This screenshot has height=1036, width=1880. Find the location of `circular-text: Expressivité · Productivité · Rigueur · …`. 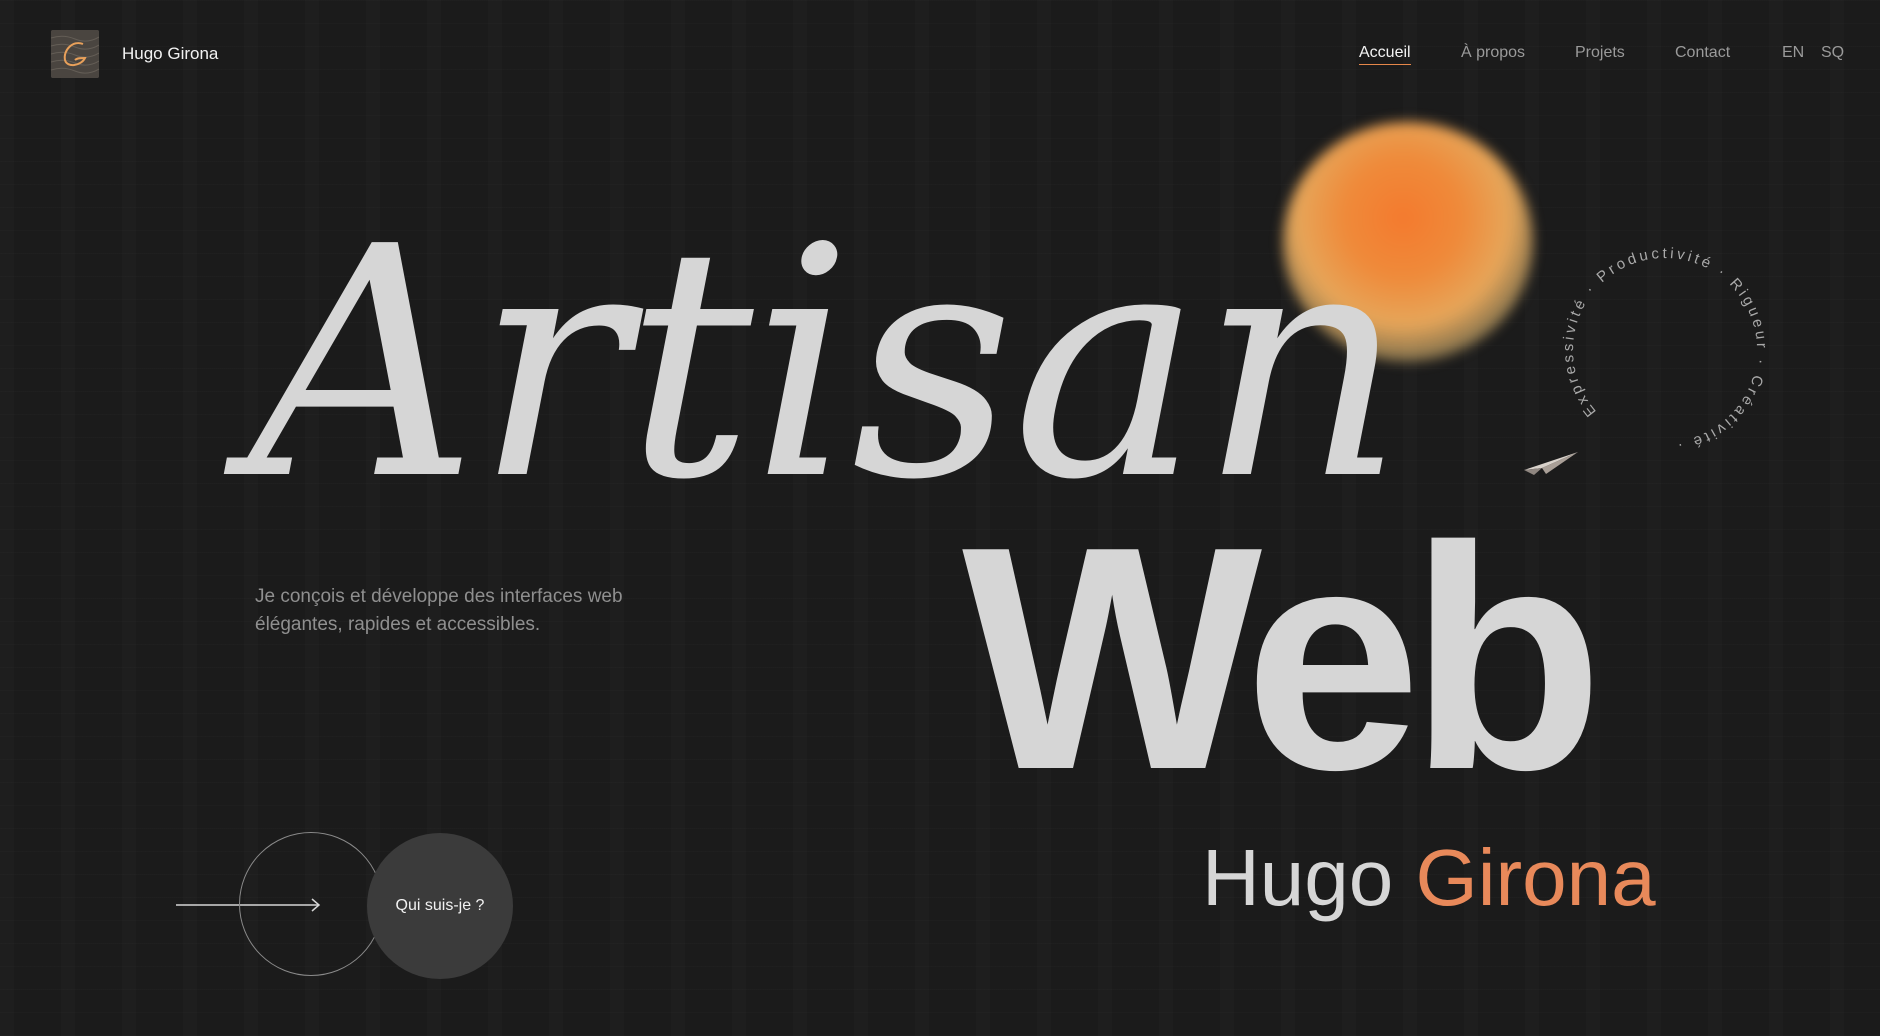

circular-text: Expressivité · Productivité · Rigueur · … is located at coordinates (1665, 350).